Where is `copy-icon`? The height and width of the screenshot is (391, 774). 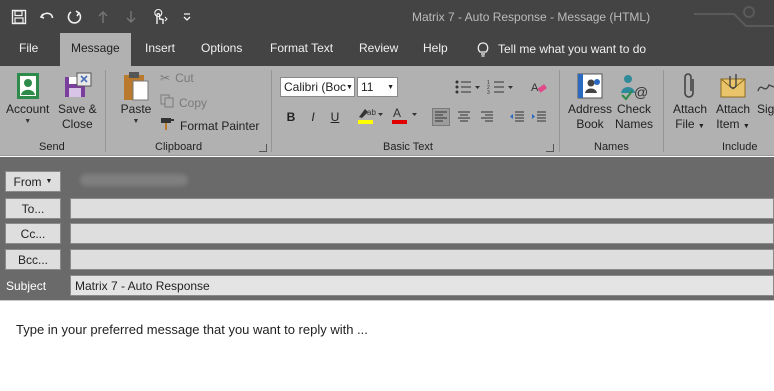 copy-icon is located at coordinates (167, 102).